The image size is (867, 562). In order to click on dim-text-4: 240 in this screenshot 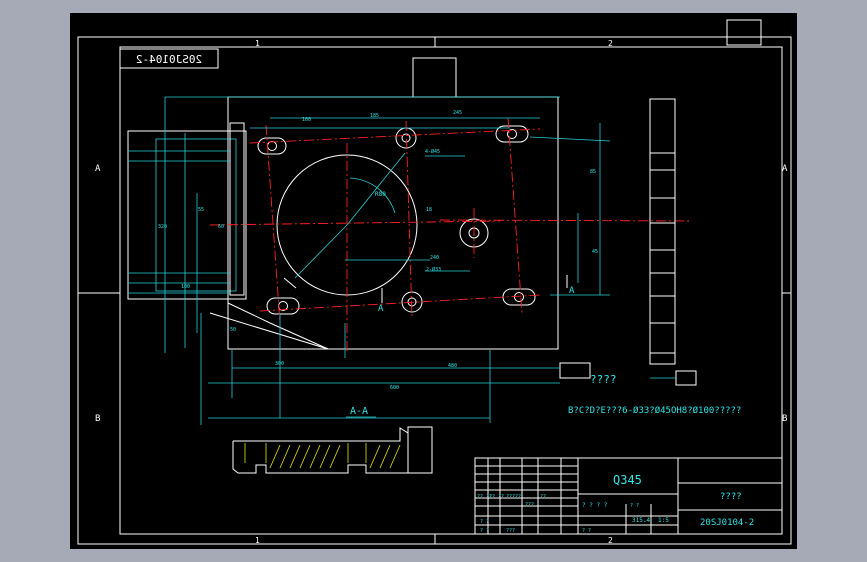, I will do `click(434, 258)`.